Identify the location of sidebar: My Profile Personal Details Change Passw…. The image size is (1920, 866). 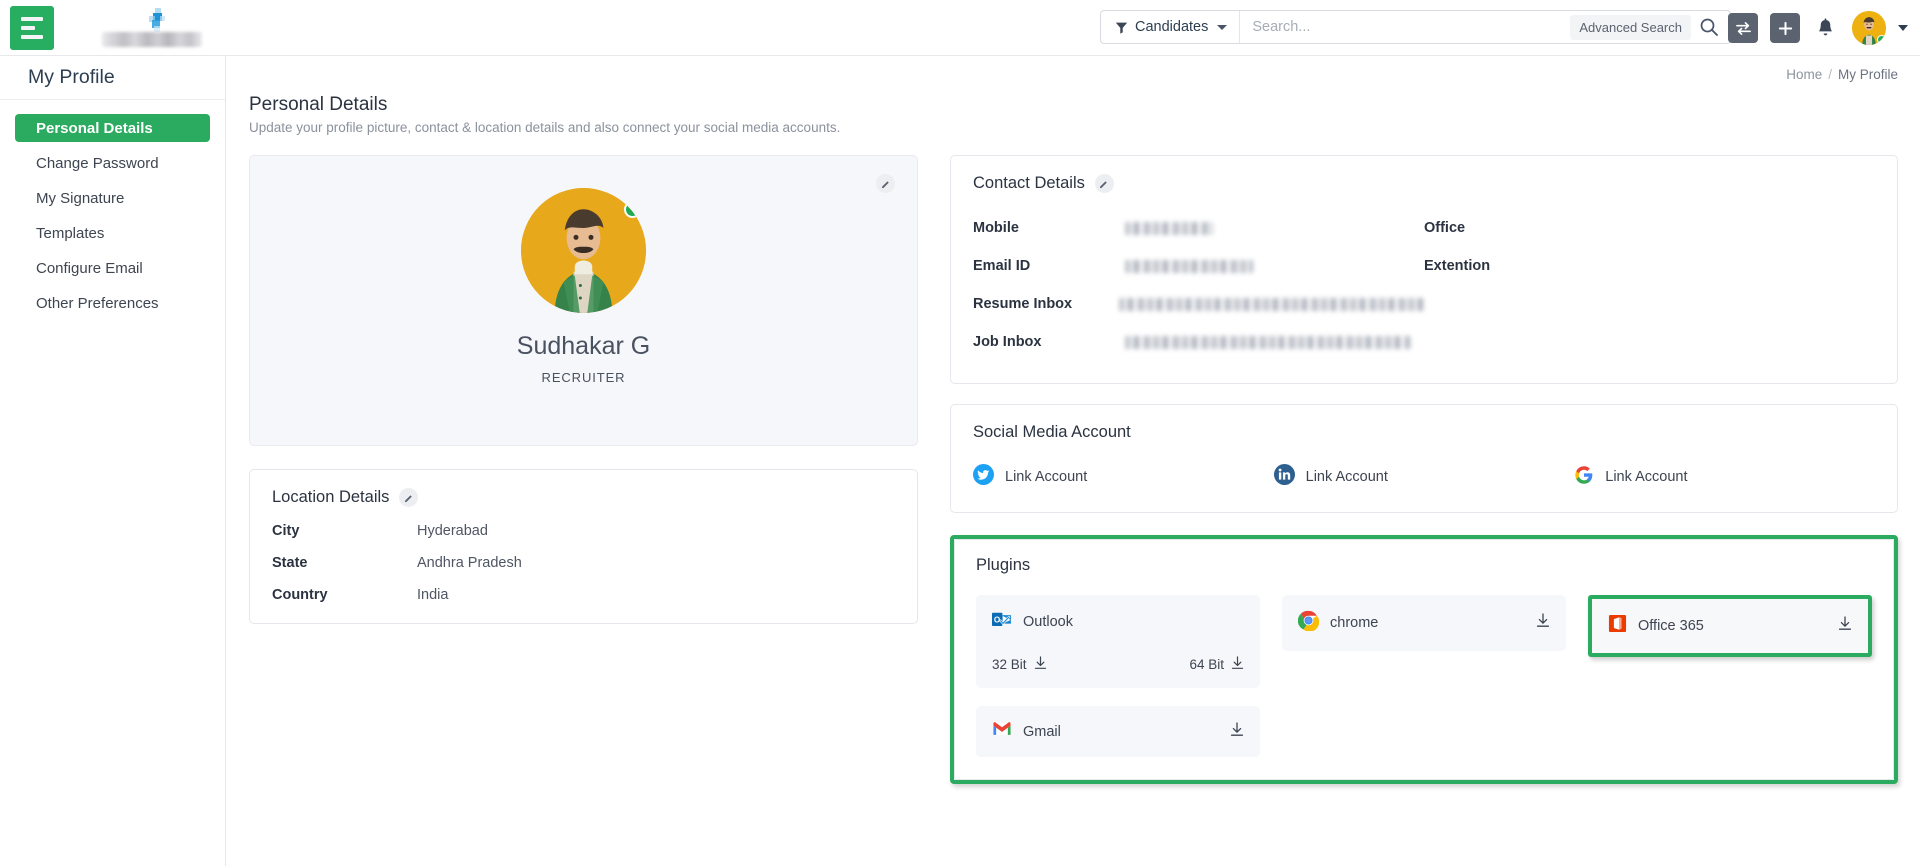
(113, 461).